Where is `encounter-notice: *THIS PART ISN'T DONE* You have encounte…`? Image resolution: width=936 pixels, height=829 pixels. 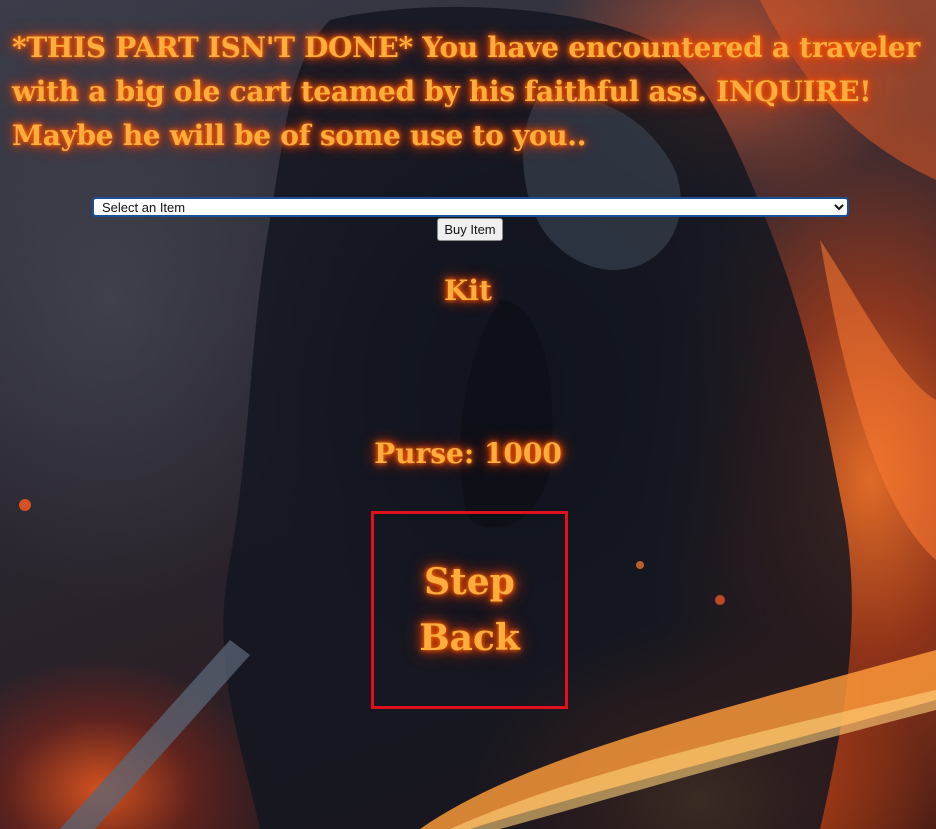 encounter-notice: *THIS PART ISN'T DONE* You have encounte… is located at coordinates (466, 91).